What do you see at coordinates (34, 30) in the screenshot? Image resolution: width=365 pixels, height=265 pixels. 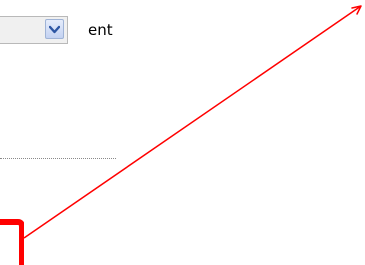 I see `dropdown-field` at bounding box center [34, 30].